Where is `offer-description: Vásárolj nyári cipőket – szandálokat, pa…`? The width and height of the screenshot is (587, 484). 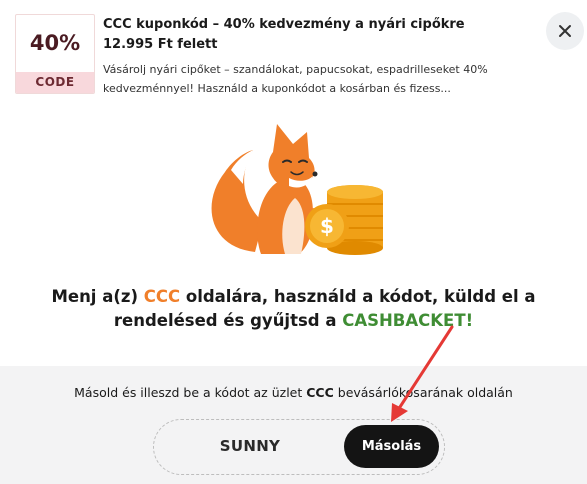
offer-description: Vásárolj nyári cipőket – szandálokat, pa… is located at coordinates (295, 79).